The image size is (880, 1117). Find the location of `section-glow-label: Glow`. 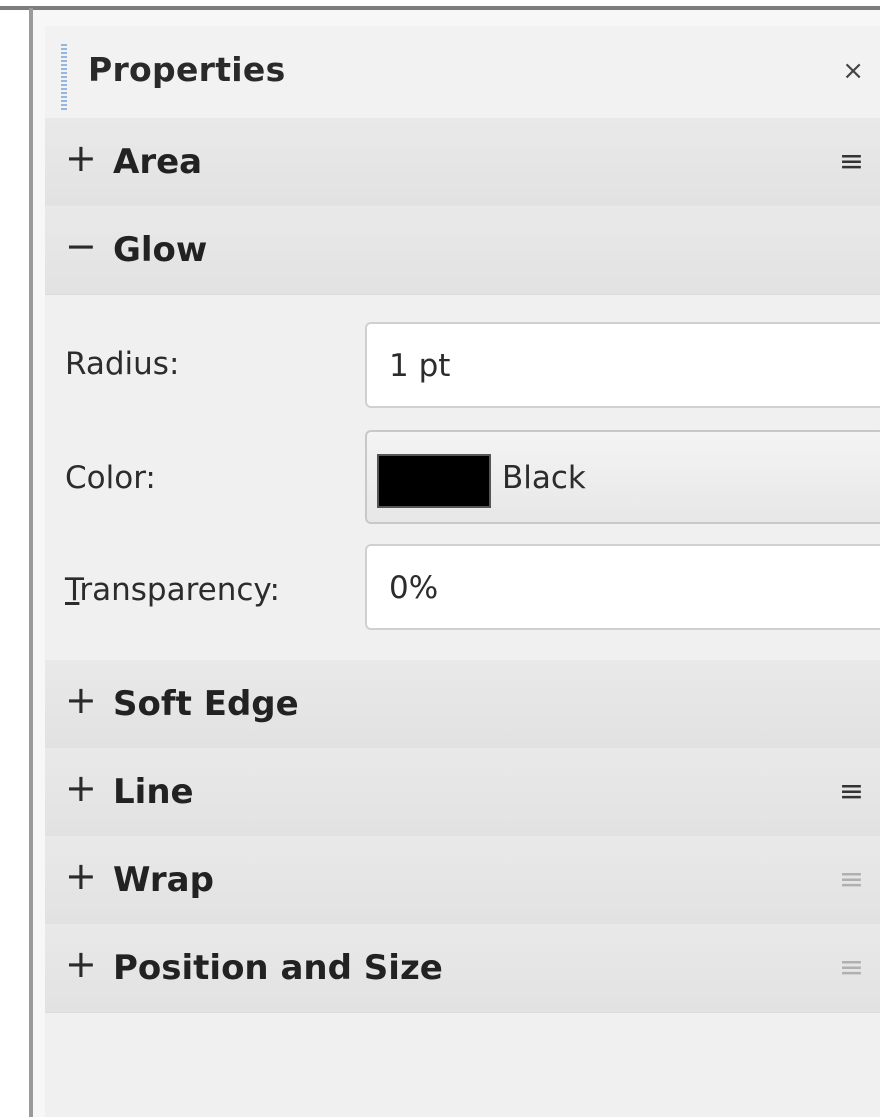

section-glow-label: Glow is located at coordinates (160, 250).